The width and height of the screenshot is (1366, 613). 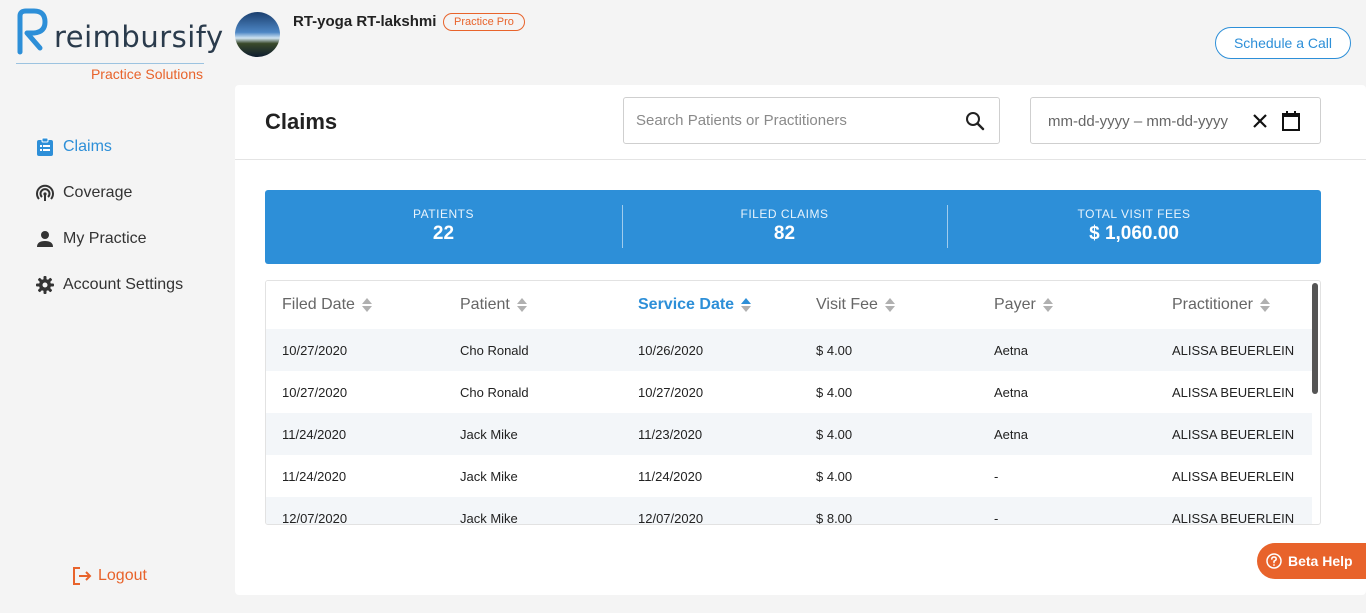 What do you see at coordinates (796, 120) in the screenshot?
I see `search-input` at bounding box center [796, 120].